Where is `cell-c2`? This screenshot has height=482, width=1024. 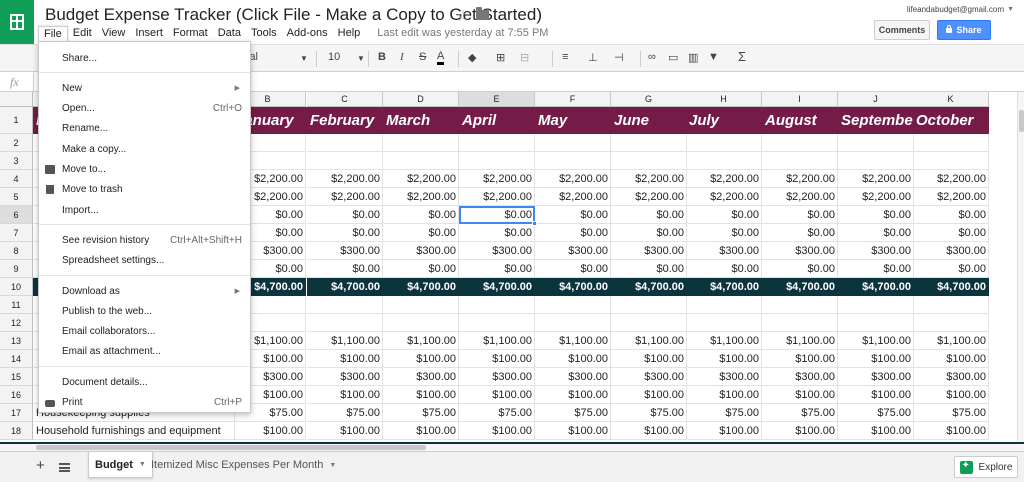
cell-c2 is located at coordinates (345, 143).